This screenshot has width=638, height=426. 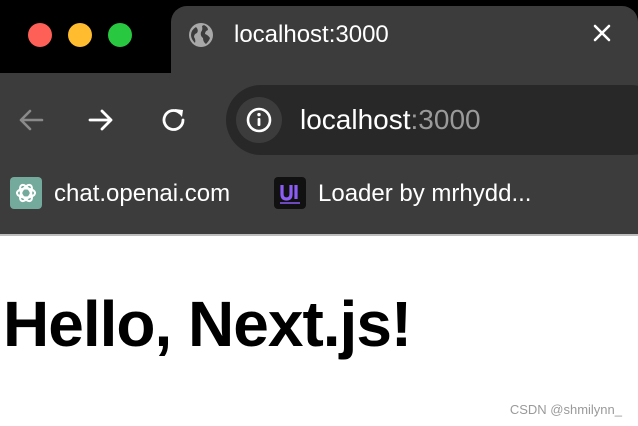 I want to click on window-close-button, so click(x=40, y=35).